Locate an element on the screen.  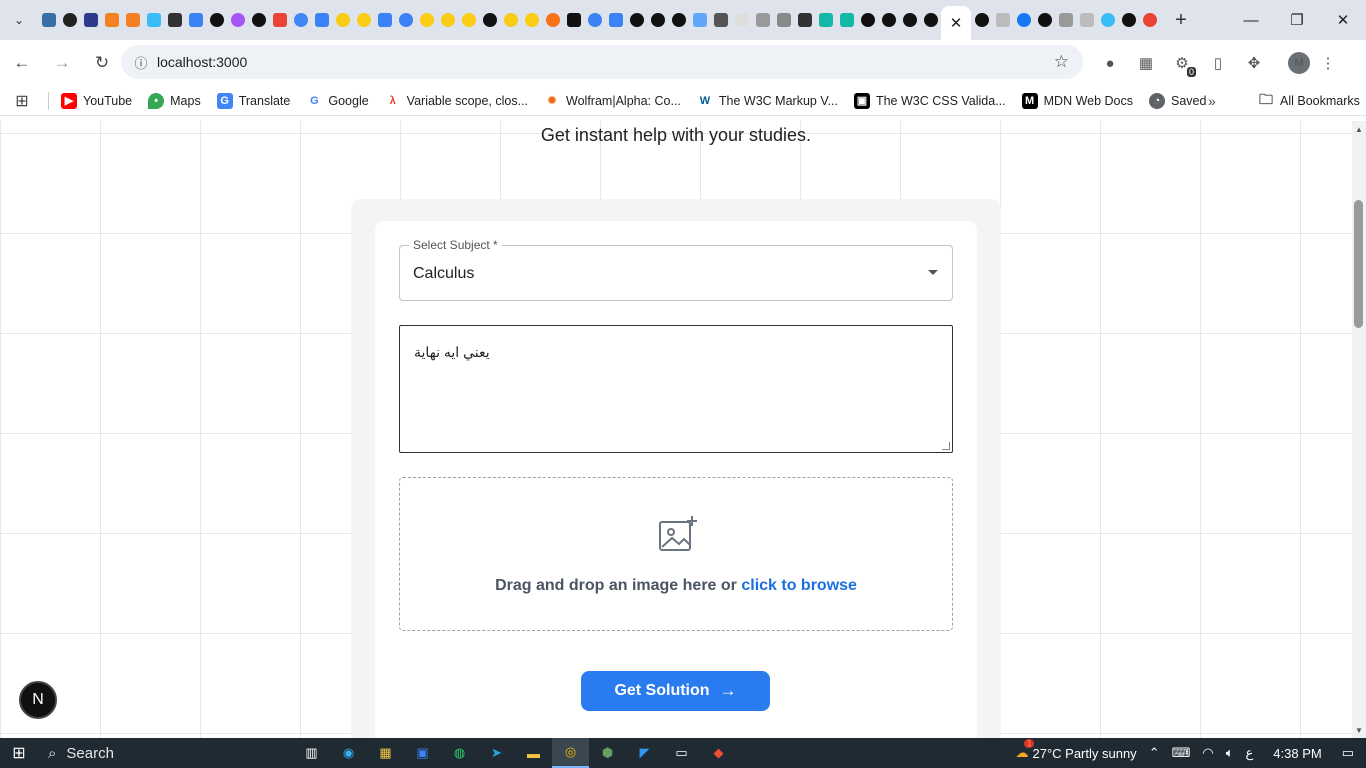
extension-icon: ⚙ 0 is located at coordinates (1182, 63).